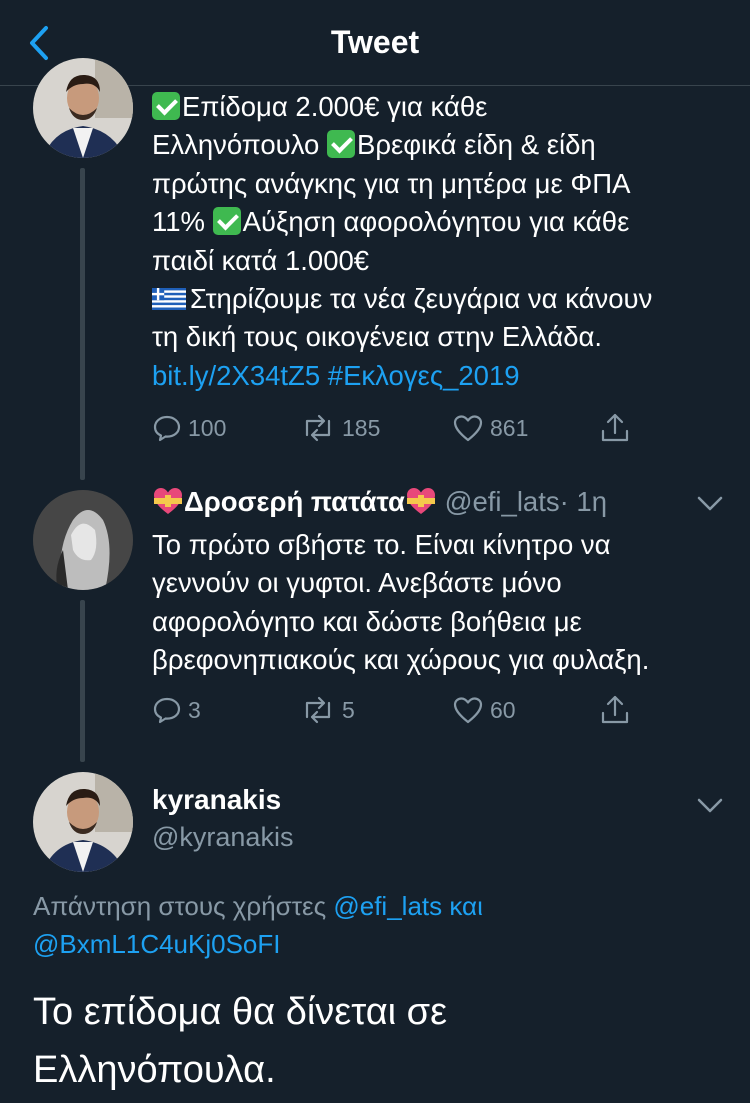  Describe the element at coordinates (216, 800) in the screenshot. I see `display-name-kyranakis: kyranakis` at that location.